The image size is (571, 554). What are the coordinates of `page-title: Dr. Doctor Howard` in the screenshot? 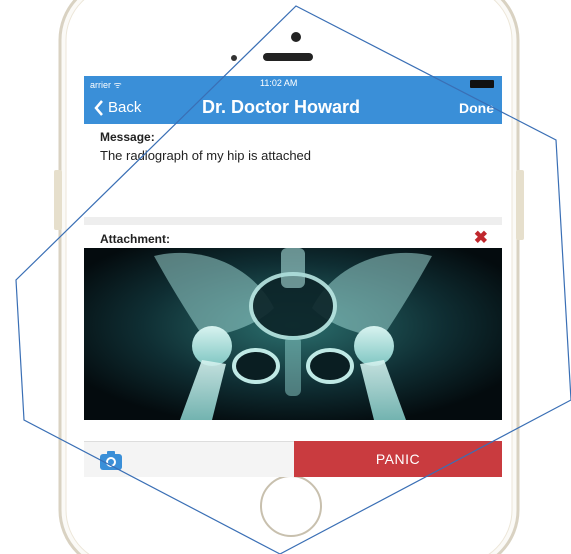 It's located at (281, 107).